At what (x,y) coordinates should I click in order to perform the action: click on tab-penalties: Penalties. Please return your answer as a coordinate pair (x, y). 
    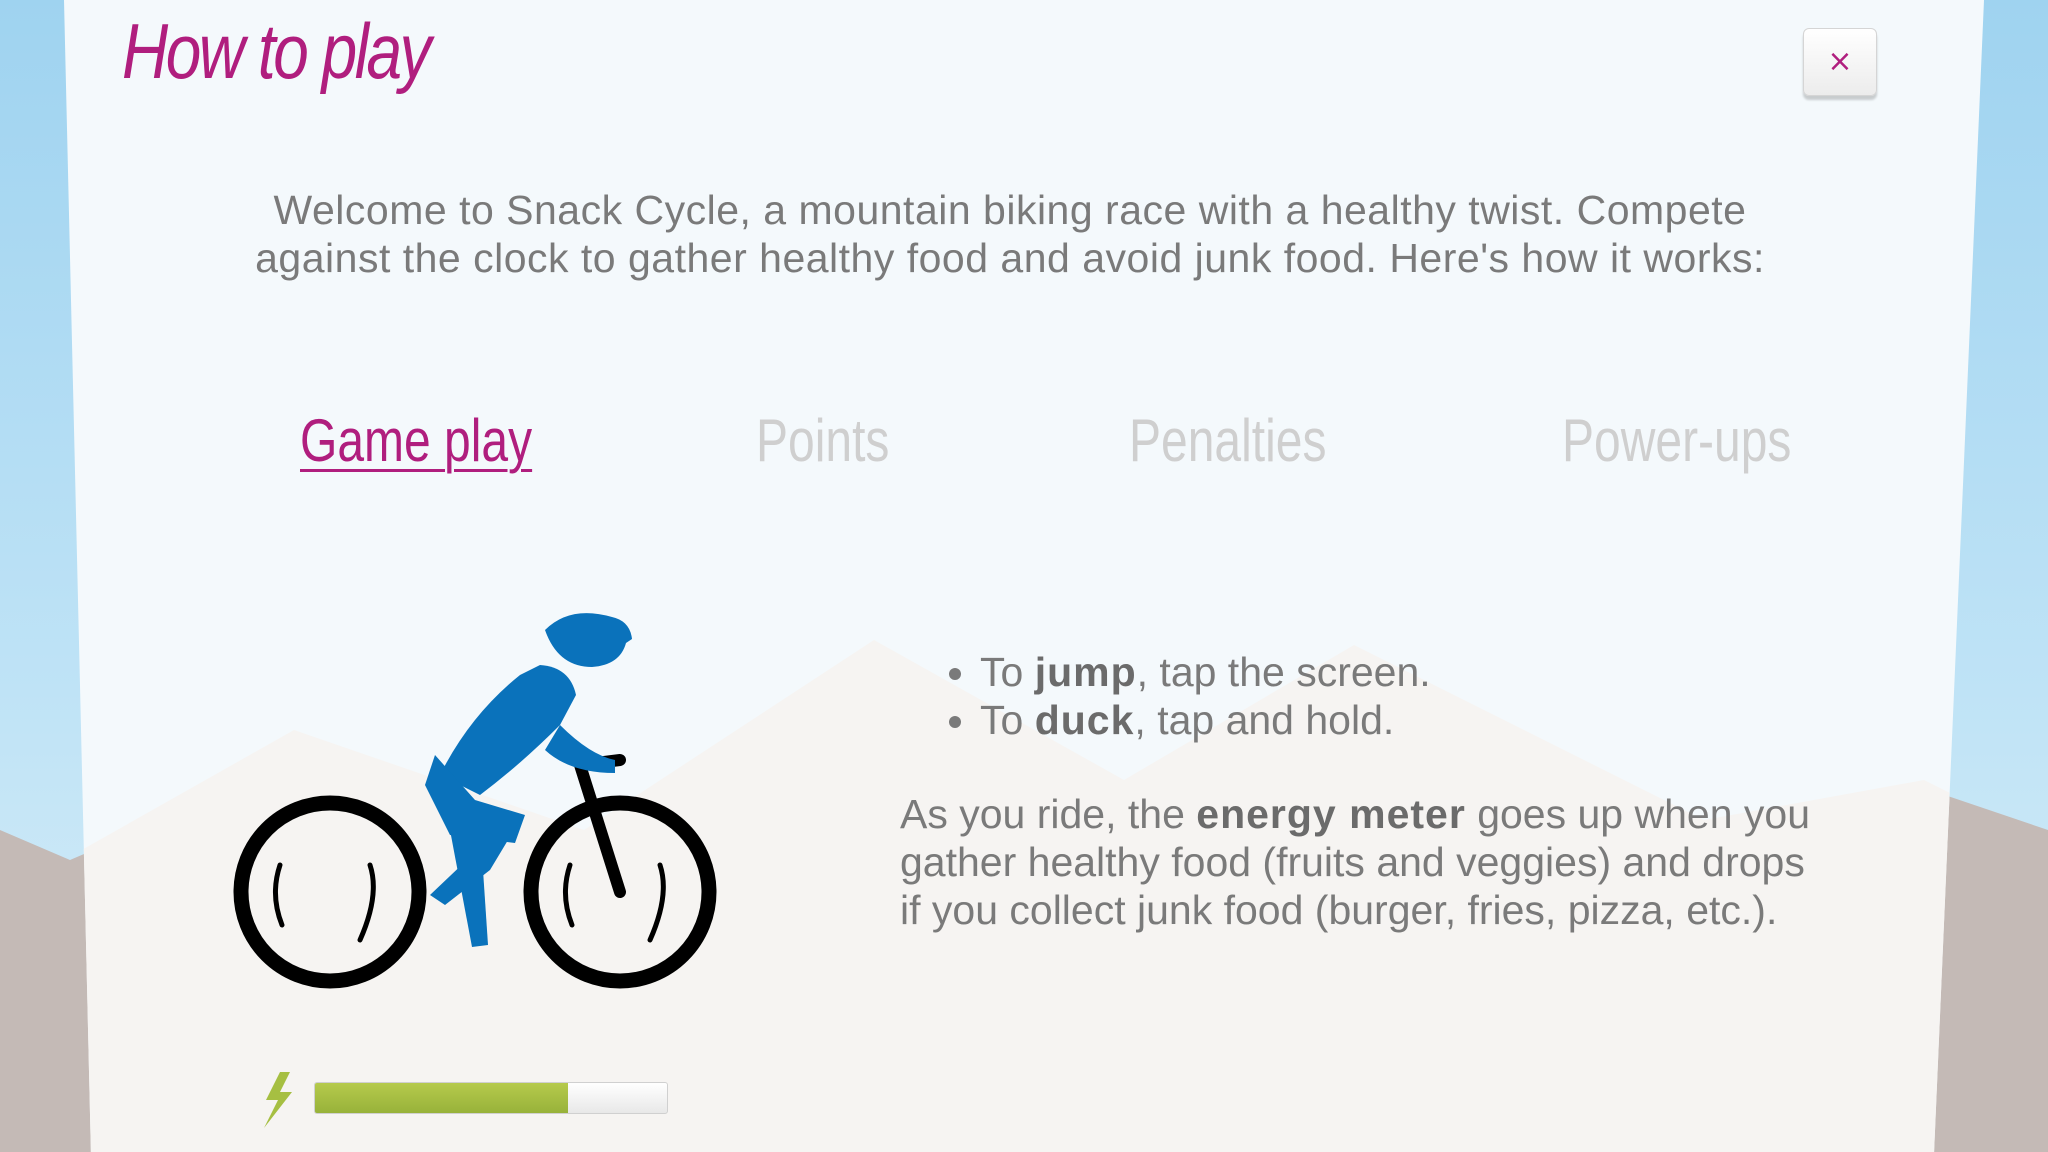
    Looking at the image, I should click on (1227, 440).